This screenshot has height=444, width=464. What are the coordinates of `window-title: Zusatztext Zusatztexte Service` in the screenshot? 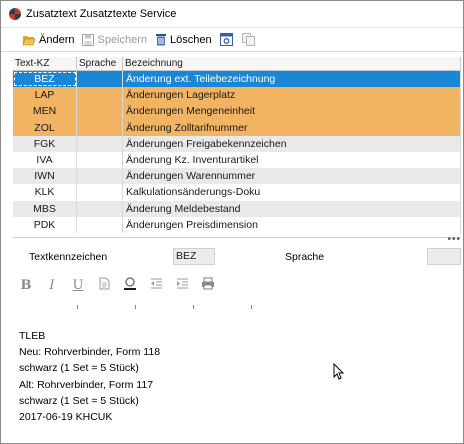 It's located at (101, 14).